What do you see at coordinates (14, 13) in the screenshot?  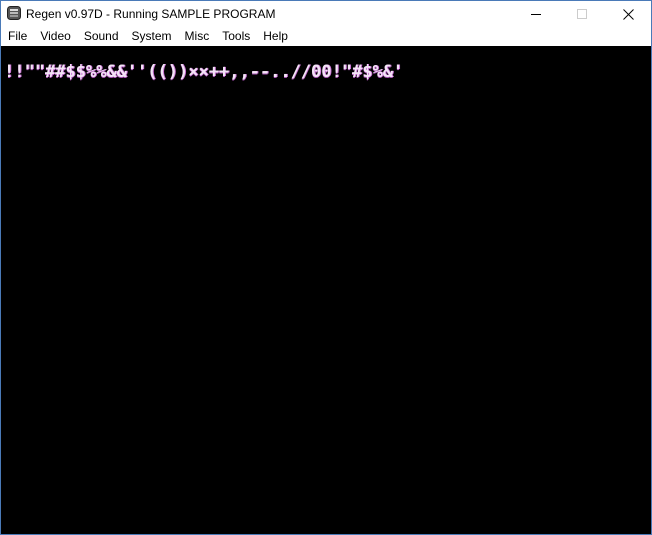 I see `regen-app-icon` at bounding box center [14, 13].